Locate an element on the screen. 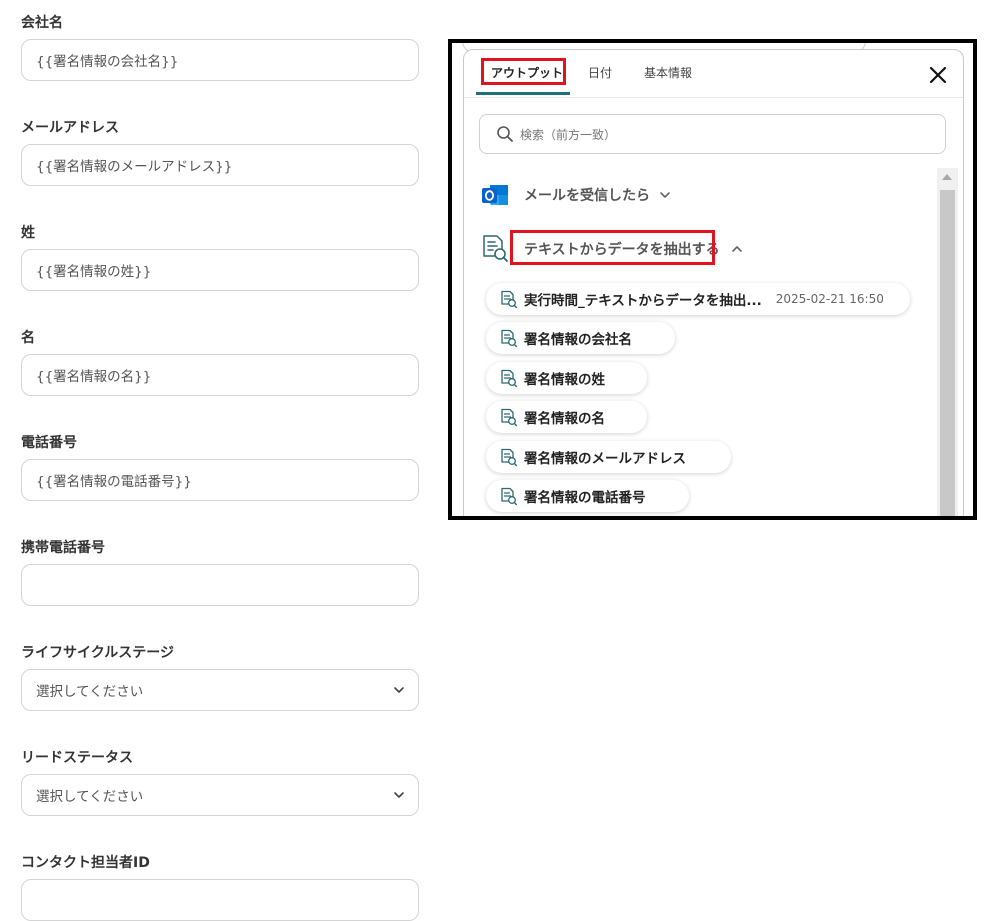  lifecycle-stage-select: 選択してください is located at coordinates (220, 690).